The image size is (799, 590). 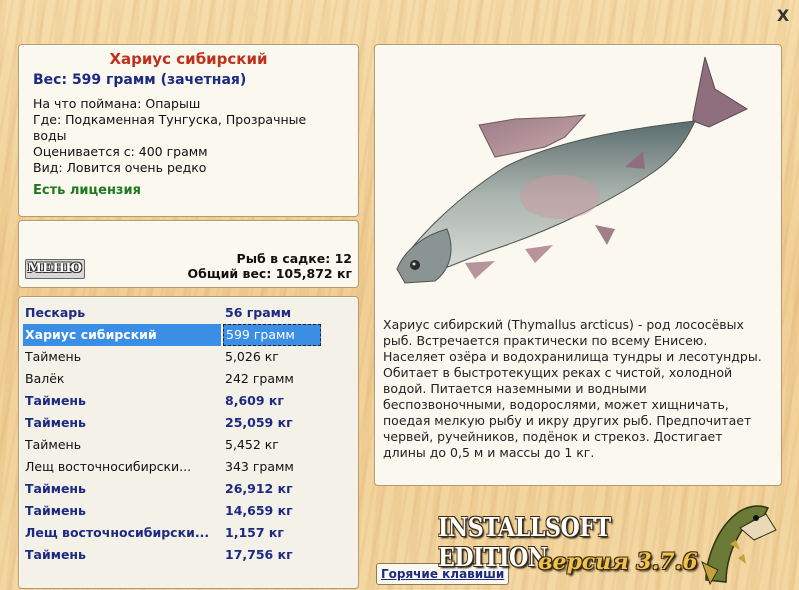 What do you see at coordinates (272, 335) in the screenshot?
I see `catch-fish-weight: 599 грамм` at bounding box center [272, 335].